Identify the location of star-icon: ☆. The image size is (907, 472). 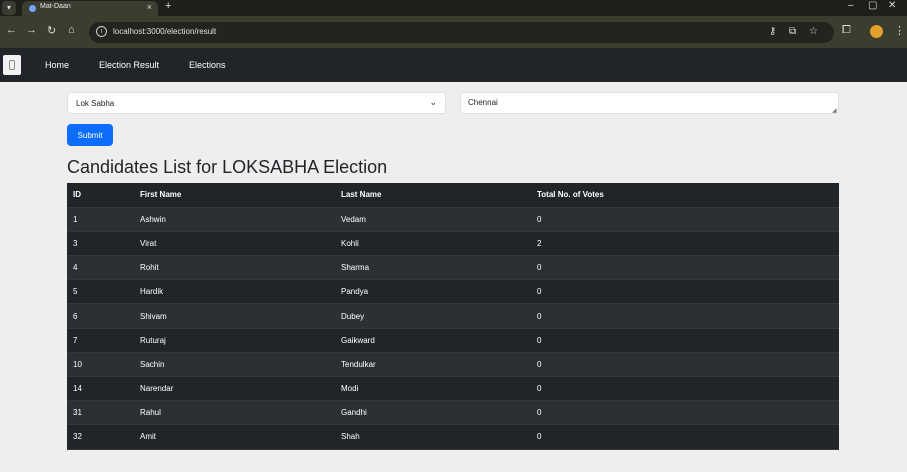
(813, 31).